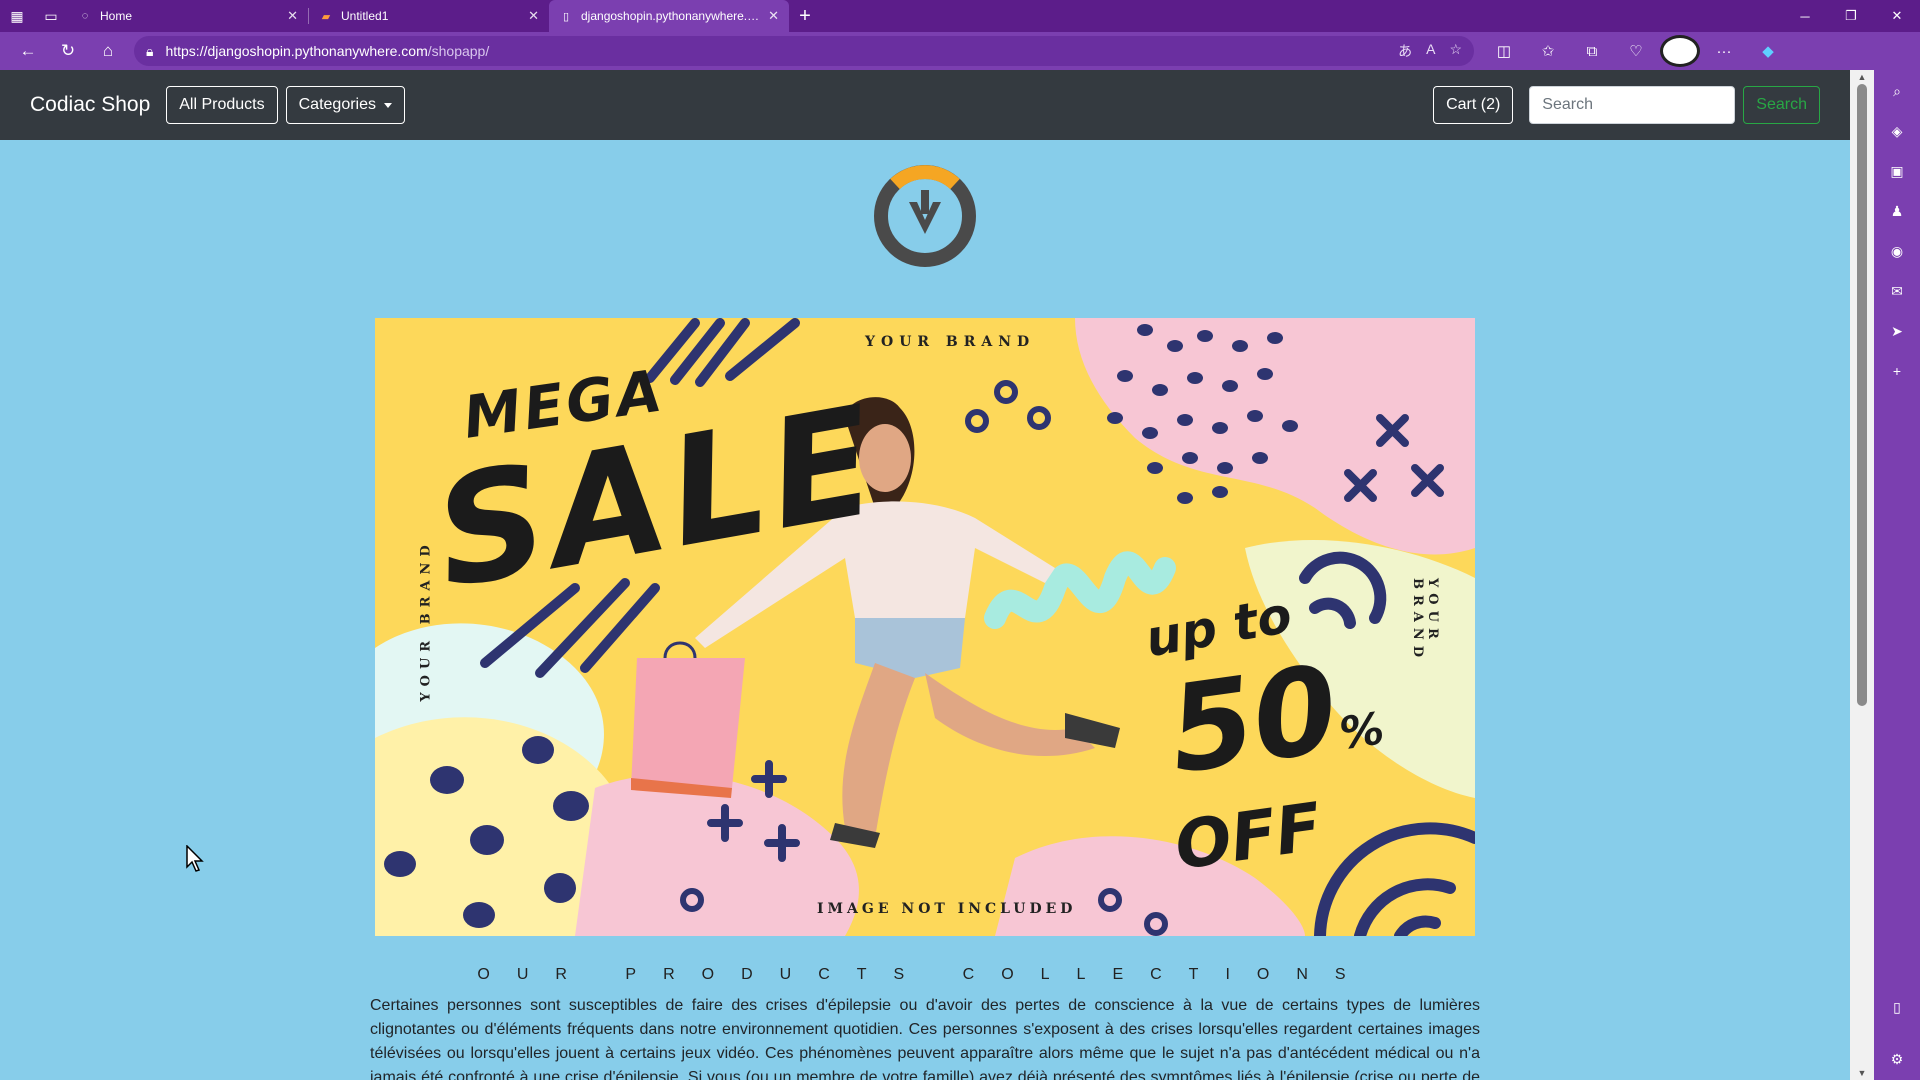 The height and width of the screenshot is (1080, 1920). I want to click on close-window-icon: ✕, so click(1897, 16).